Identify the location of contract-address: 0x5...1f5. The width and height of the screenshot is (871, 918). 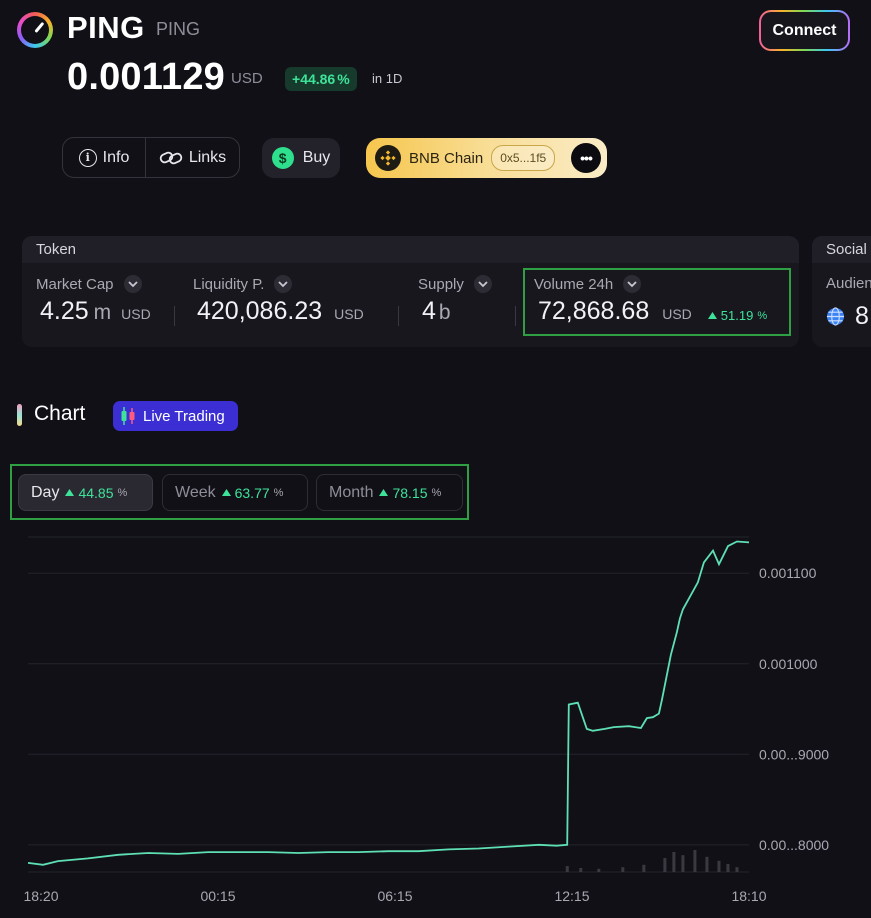
(523, 158).